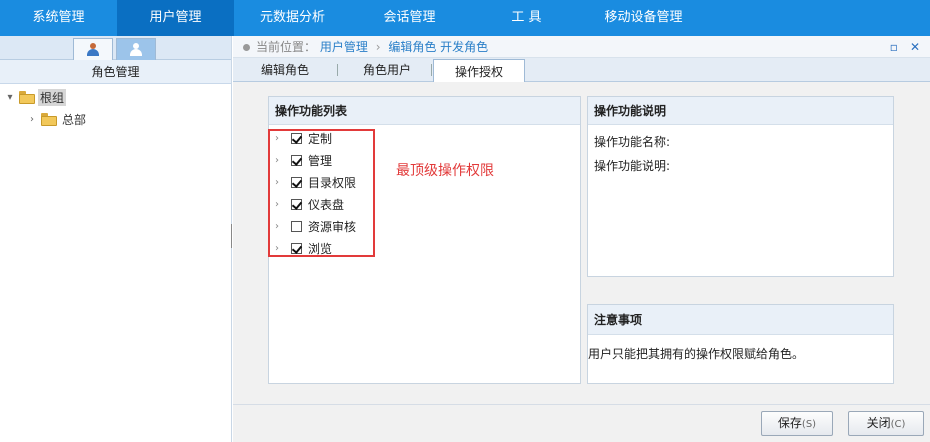 The height and width of the screenshot is (442, 930). What do you see at coordinates (424, 111) in the screenshot?
I see `operation-list-title: 操作功能列表` at bounding box center [424, 111].